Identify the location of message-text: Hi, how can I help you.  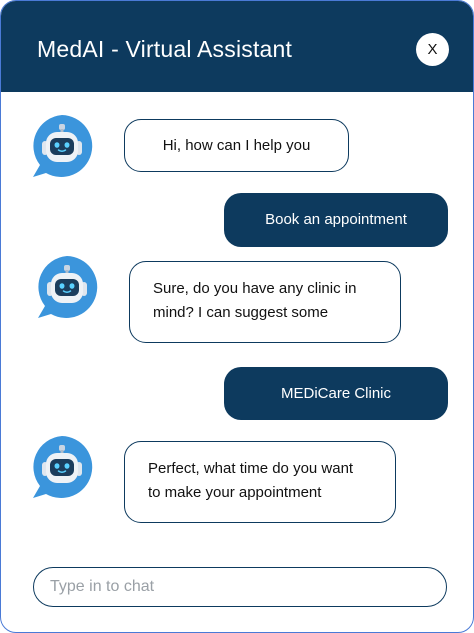
(236, 145).